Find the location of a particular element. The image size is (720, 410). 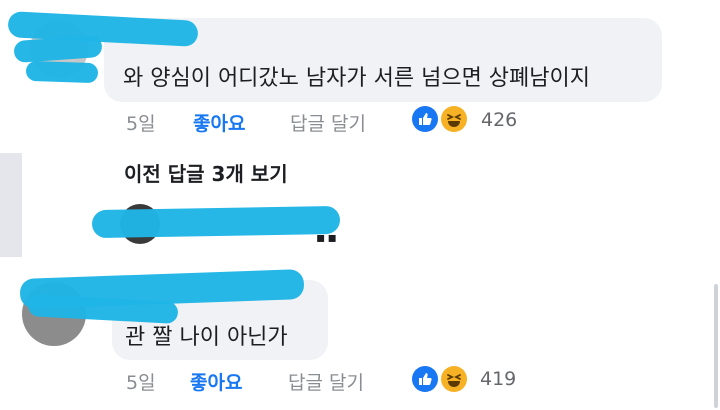

comment-text: 와 양심이 어디갔노 남자가 서른 넘으면 상폐남이지 is located at coordinates (357, 78).